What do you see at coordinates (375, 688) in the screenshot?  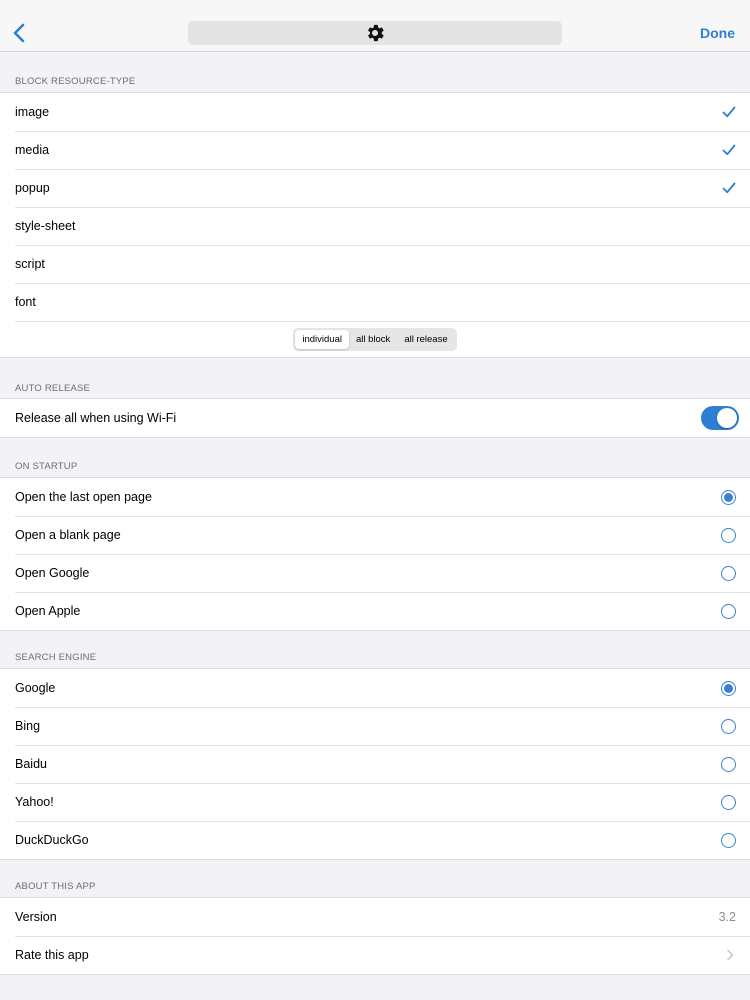 I see `engine-option-google: Google` at bounding box center [375, 688].